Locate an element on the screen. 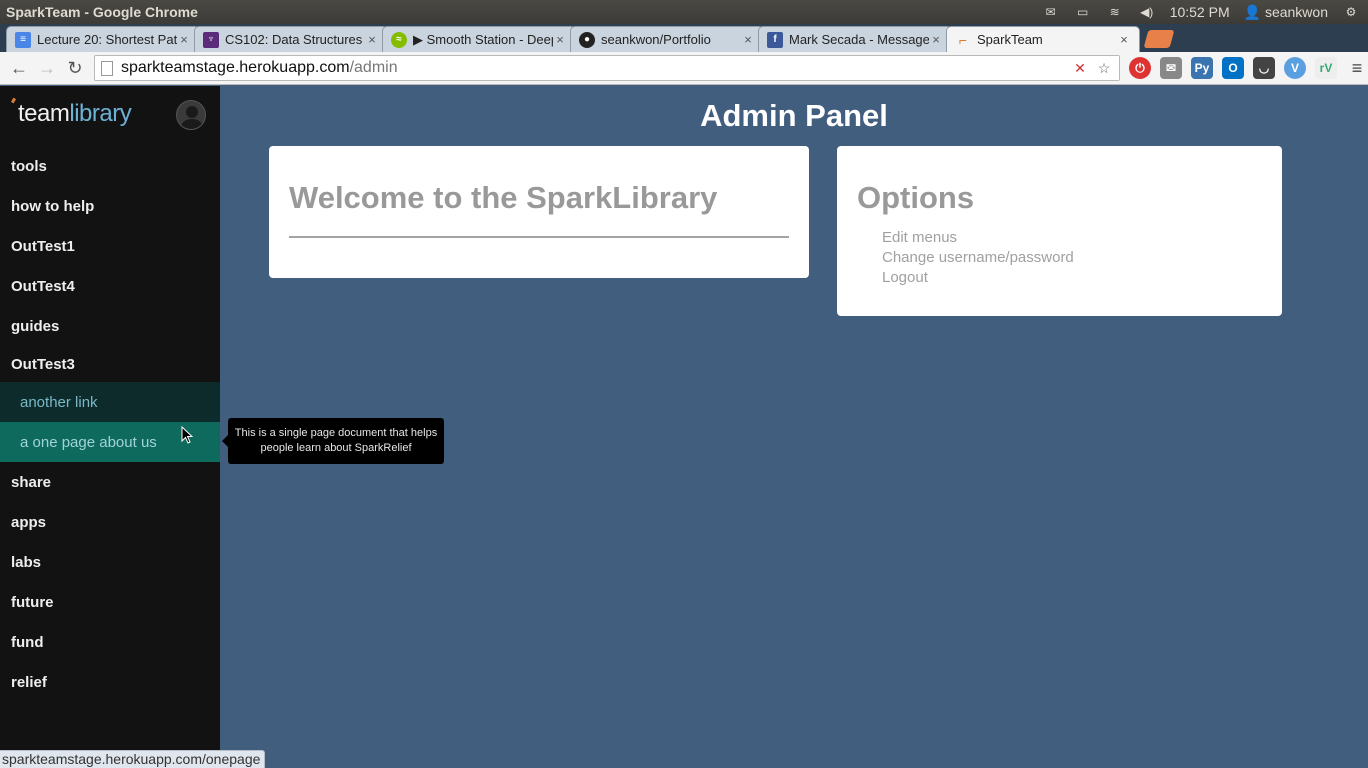 The width and height of the screenshot is (1368, 768). battery-icon: ▭ is located at coordinates (1083, 12).